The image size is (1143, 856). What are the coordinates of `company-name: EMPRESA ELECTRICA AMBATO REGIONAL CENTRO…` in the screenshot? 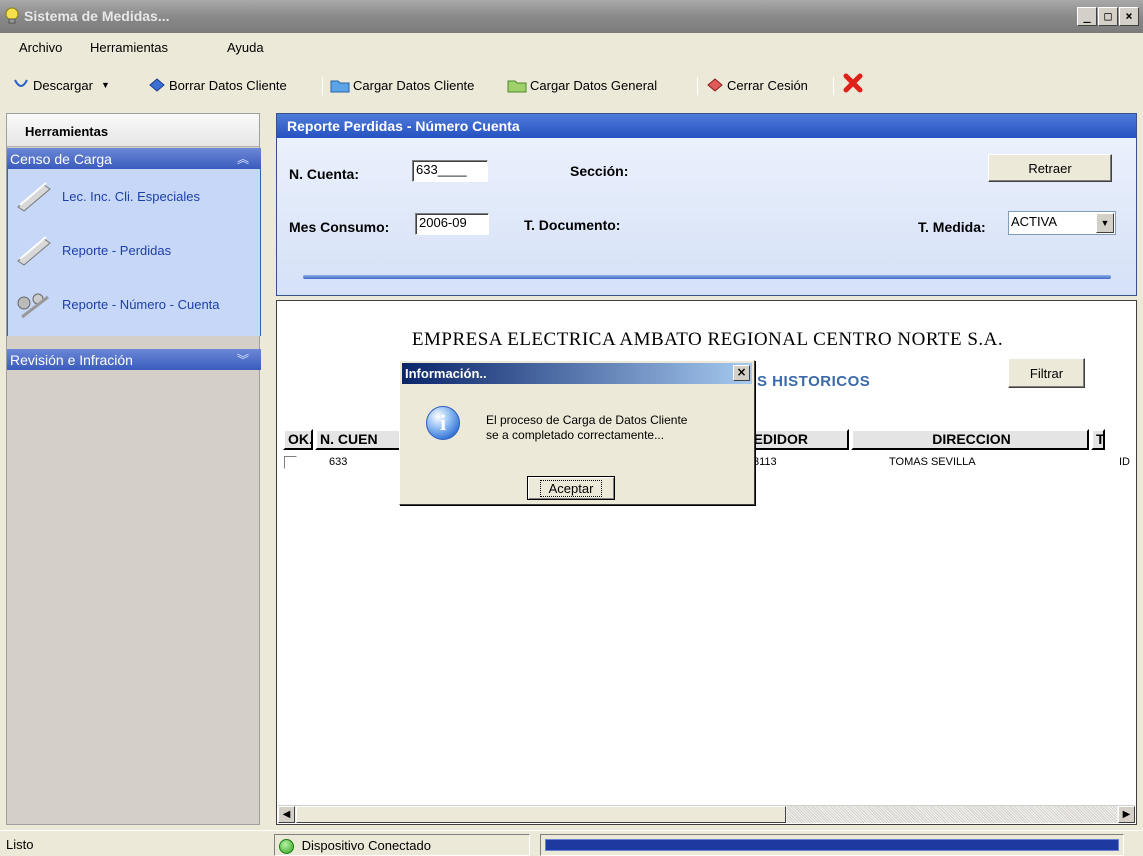 It's located at (707, 339).